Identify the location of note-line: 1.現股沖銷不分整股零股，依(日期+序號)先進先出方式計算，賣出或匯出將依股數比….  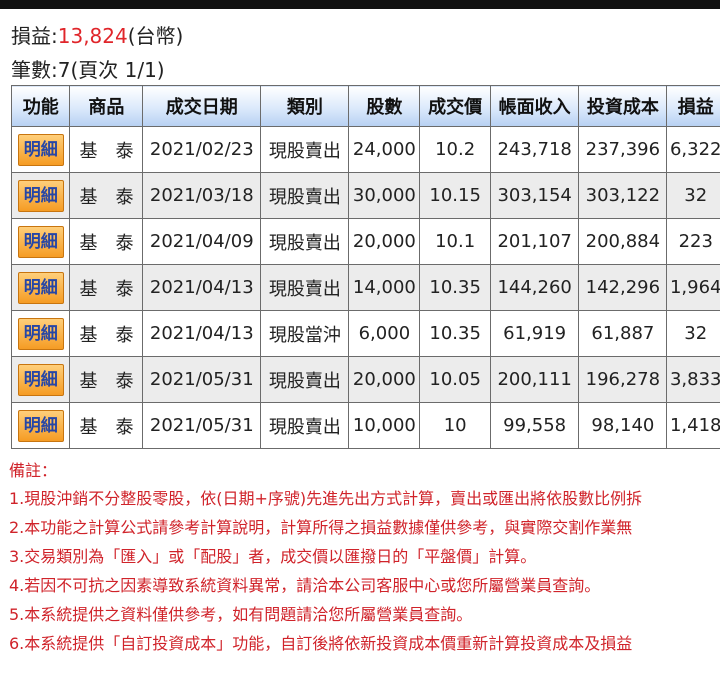
(326, 498).